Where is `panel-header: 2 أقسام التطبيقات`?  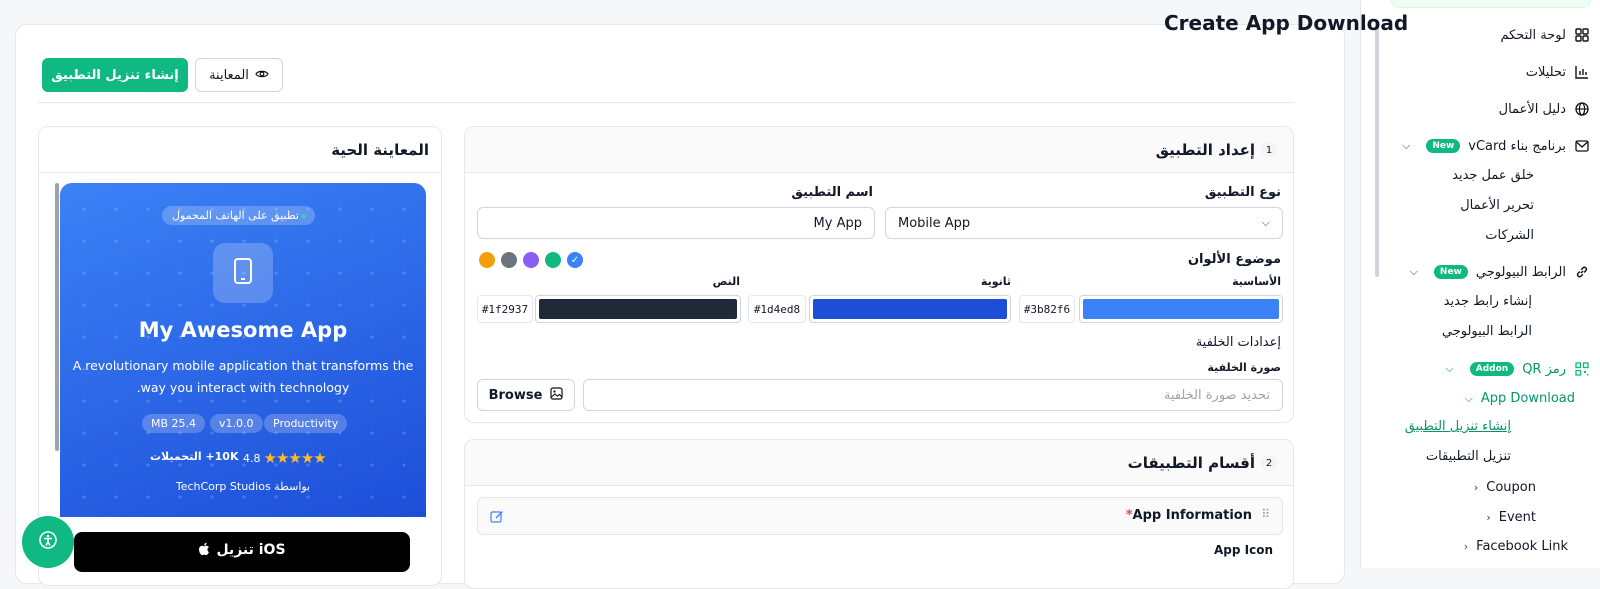
panel-header: 2 أقسام التطبيقات is located at coordinates (879, 463).